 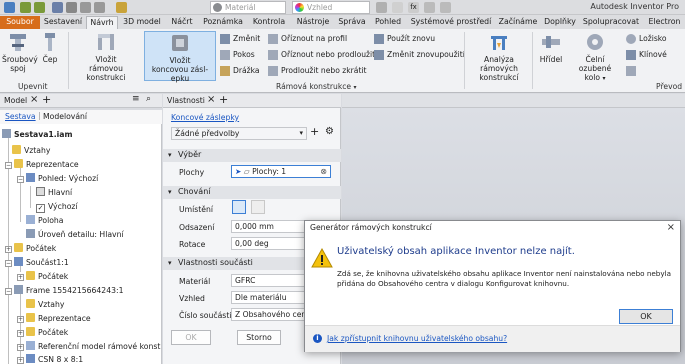 I want to click on arrow-icon, so click(x=429, y=7).